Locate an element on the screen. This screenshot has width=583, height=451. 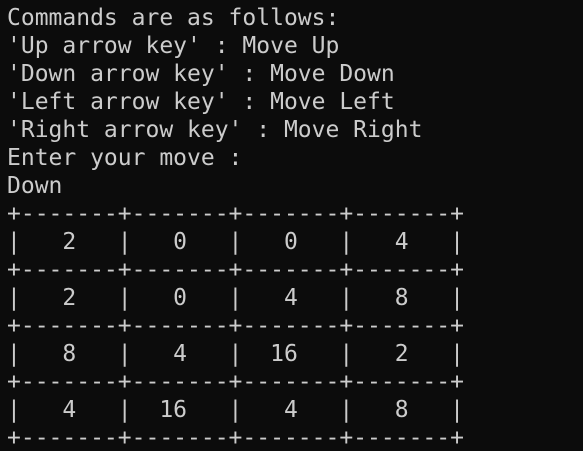
board-row-4: | 4 | 16 | 4 | 8 | is located at coordinates (235, 410).